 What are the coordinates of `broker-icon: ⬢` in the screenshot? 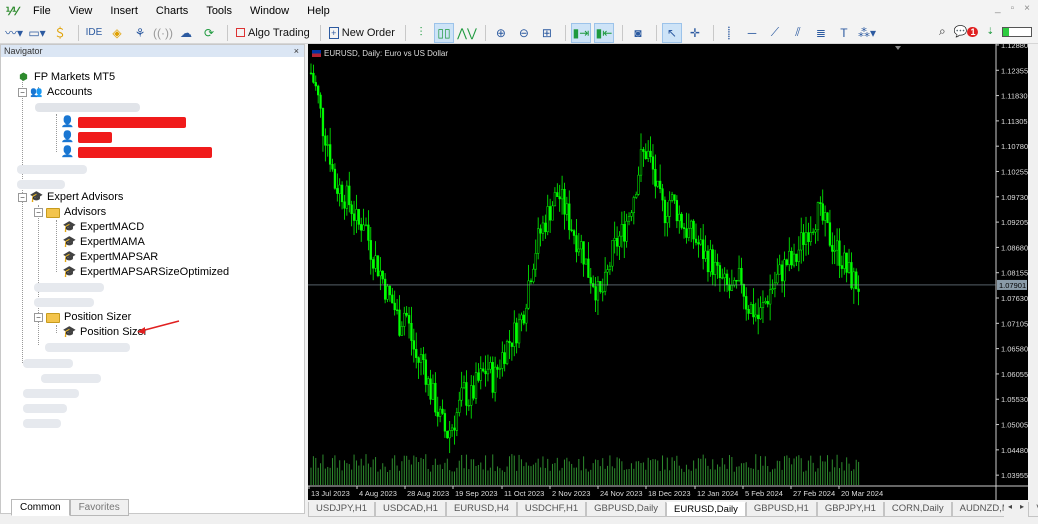 It's located at (23, 77).